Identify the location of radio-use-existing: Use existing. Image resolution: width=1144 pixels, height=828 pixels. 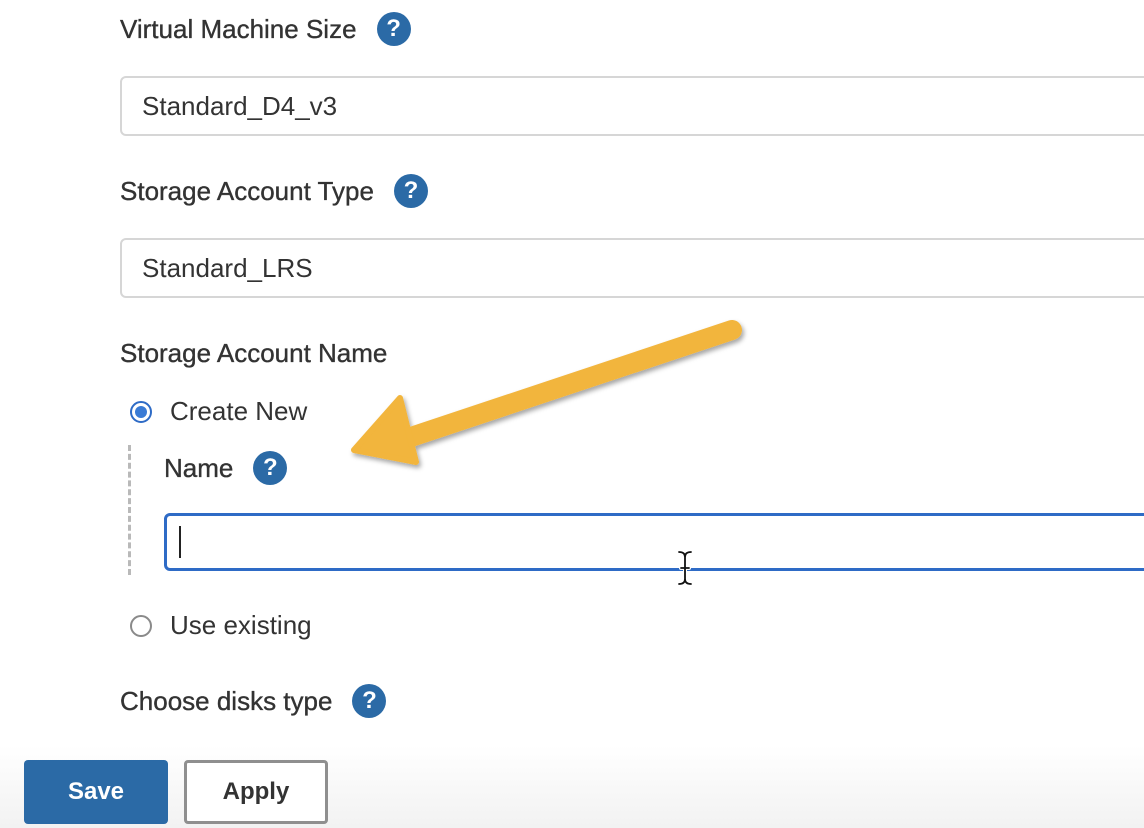
(221, 625).